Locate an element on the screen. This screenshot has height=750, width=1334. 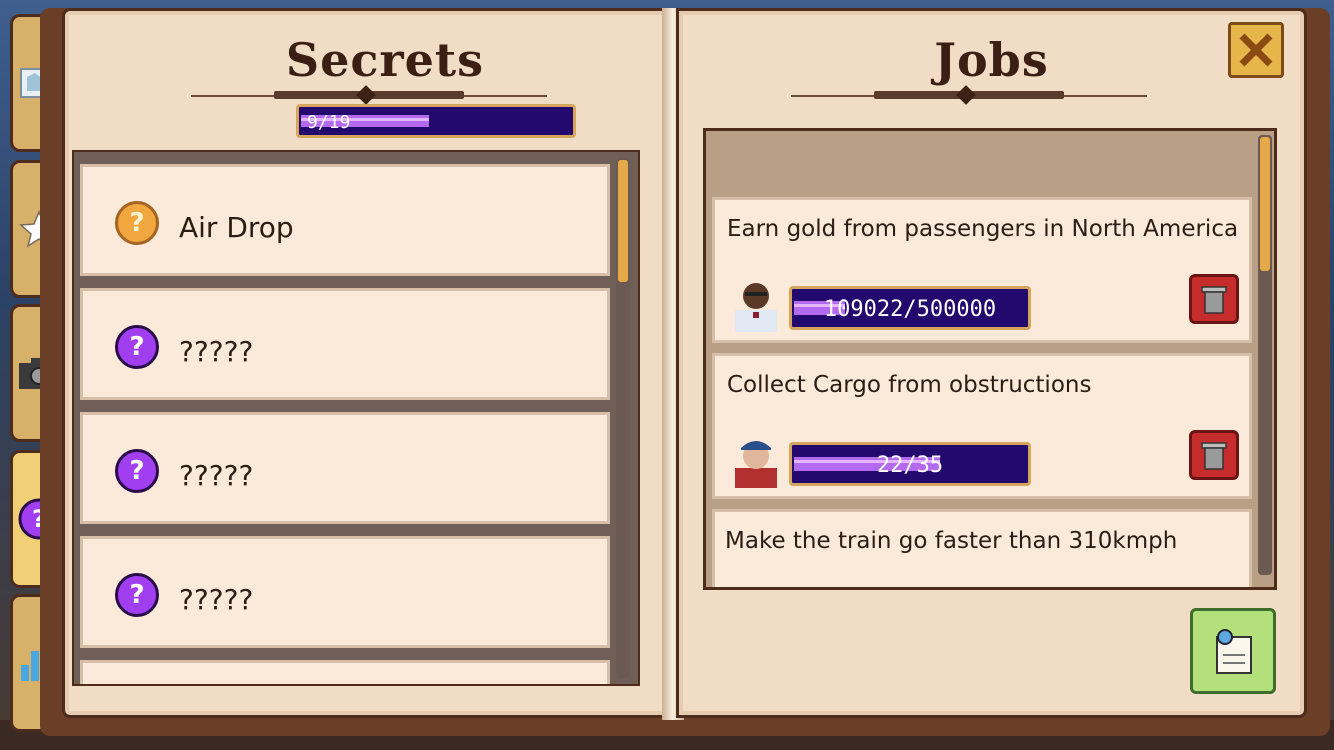
secrets-scrollbar is located at coordinates (623, 418).